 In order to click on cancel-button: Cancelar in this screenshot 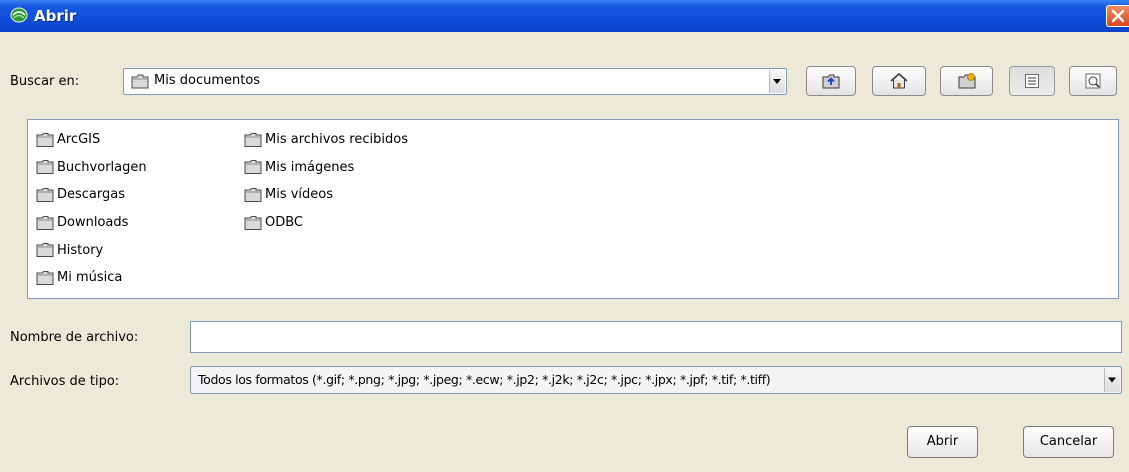, I will do `click(1068, 442)`.